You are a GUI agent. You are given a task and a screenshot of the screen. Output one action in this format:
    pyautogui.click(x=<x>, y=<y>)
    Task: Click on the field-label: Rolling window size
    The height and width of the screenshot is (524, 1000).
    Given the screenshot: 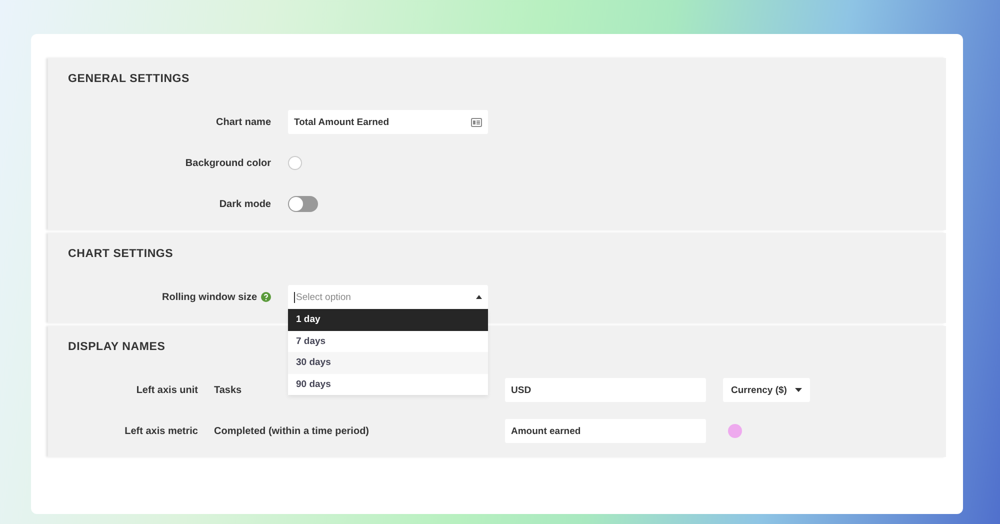 What is the action you would take?
    pyautogui.click(x=209, y=297)
    